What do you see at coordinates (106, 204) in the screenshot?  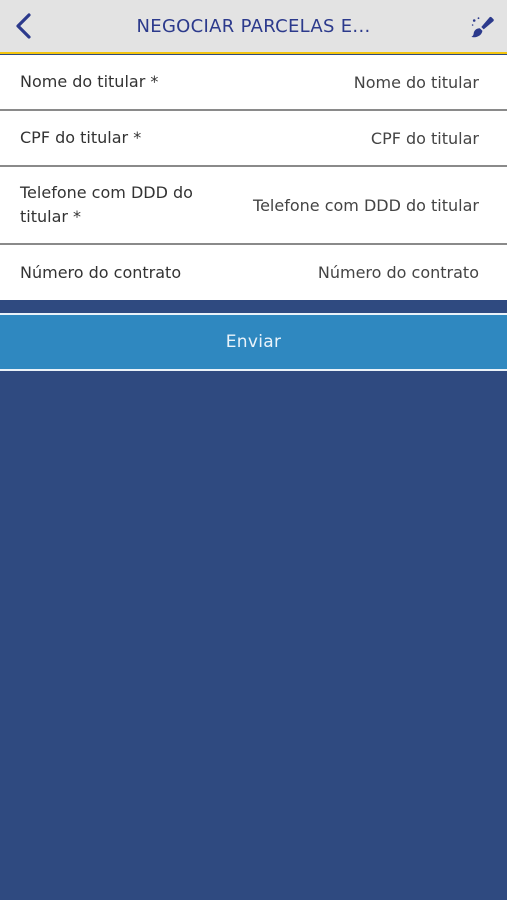 I see `telefone-label: Telefone com DDD do titular *` at bounding box center [106, 204].